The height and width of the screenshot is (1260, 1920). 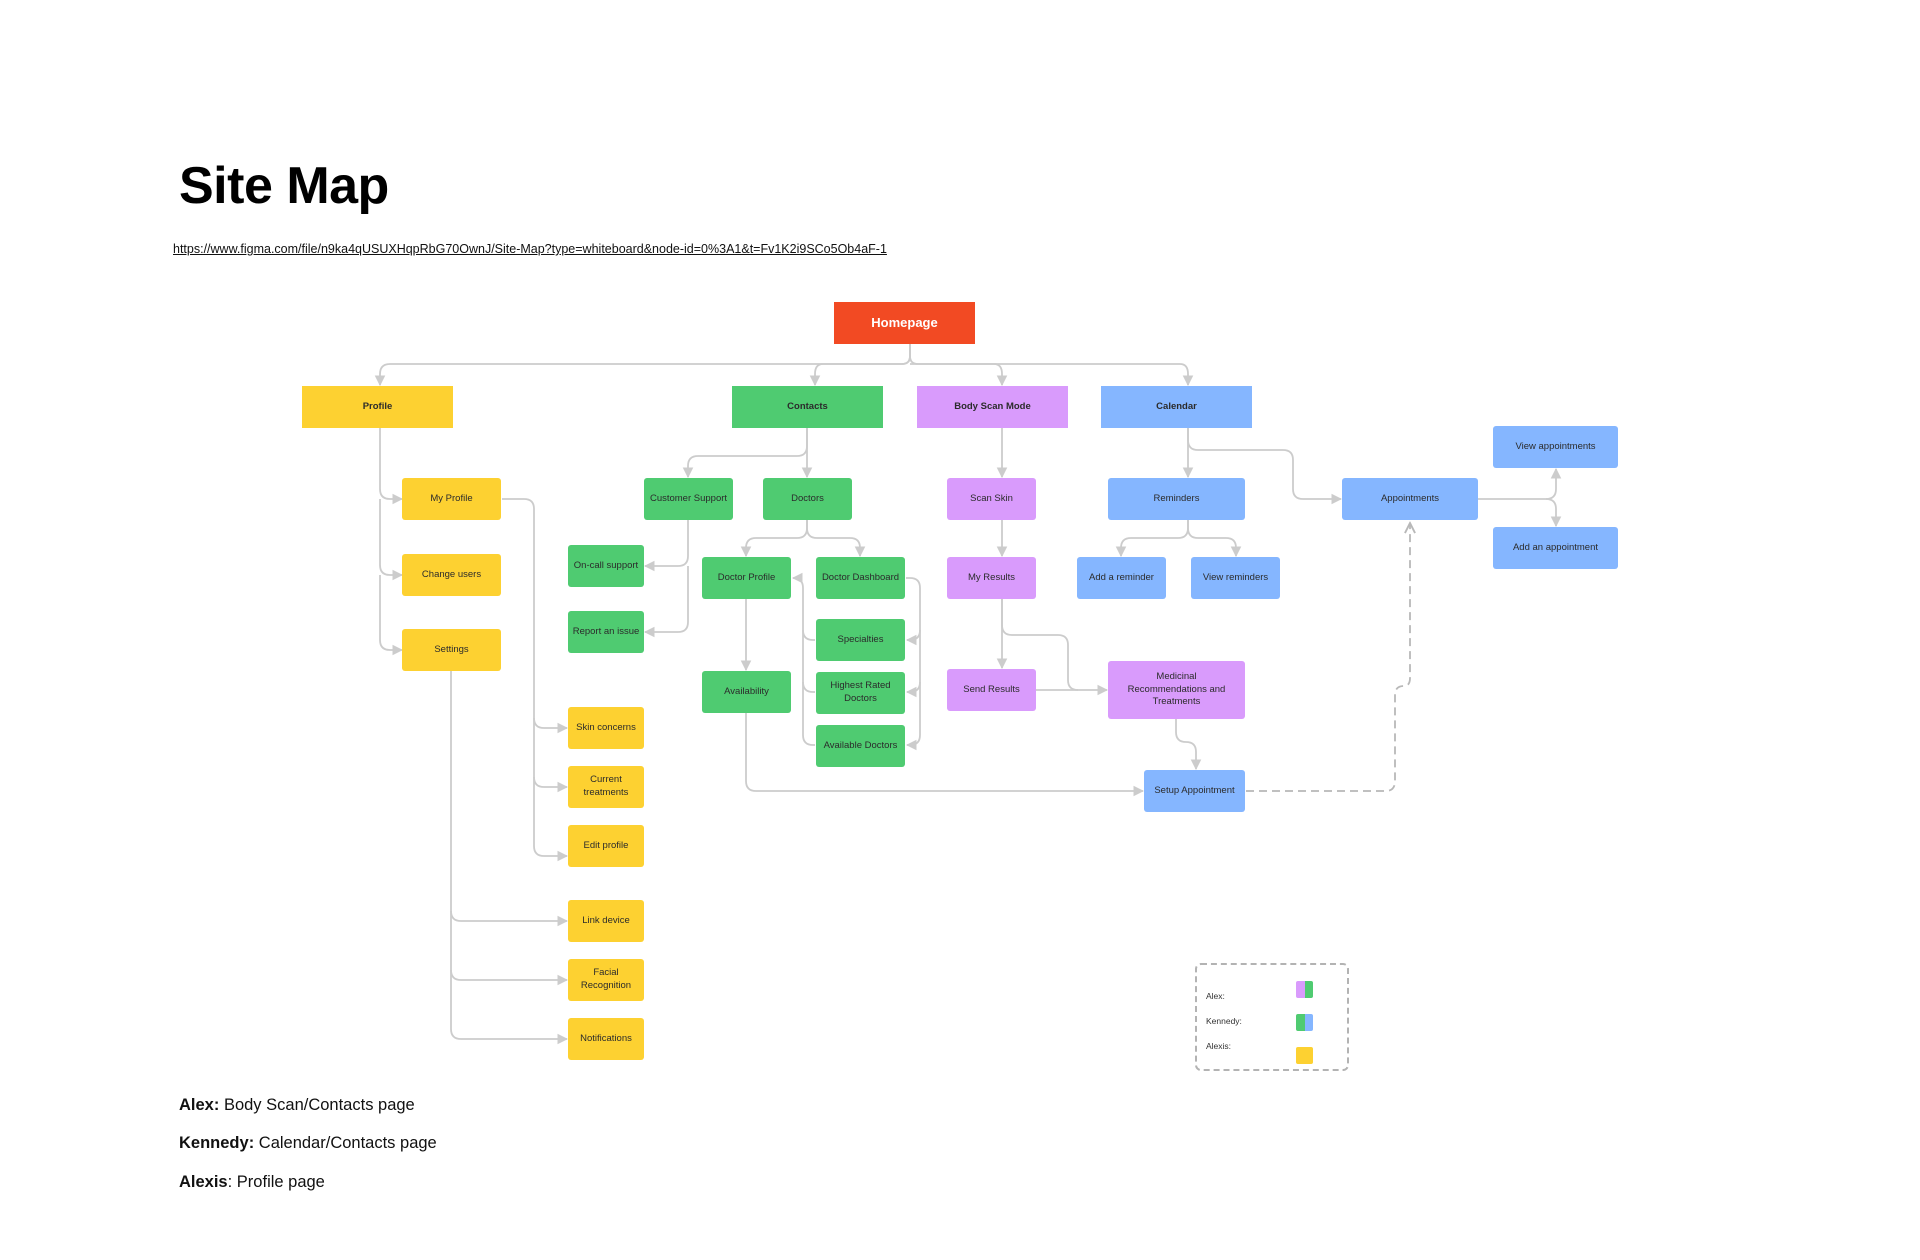 What do you see at coordinates (551, 725) in the screenshot?
I see `edge-myprofile-skin` at bounding box center [551, 725].